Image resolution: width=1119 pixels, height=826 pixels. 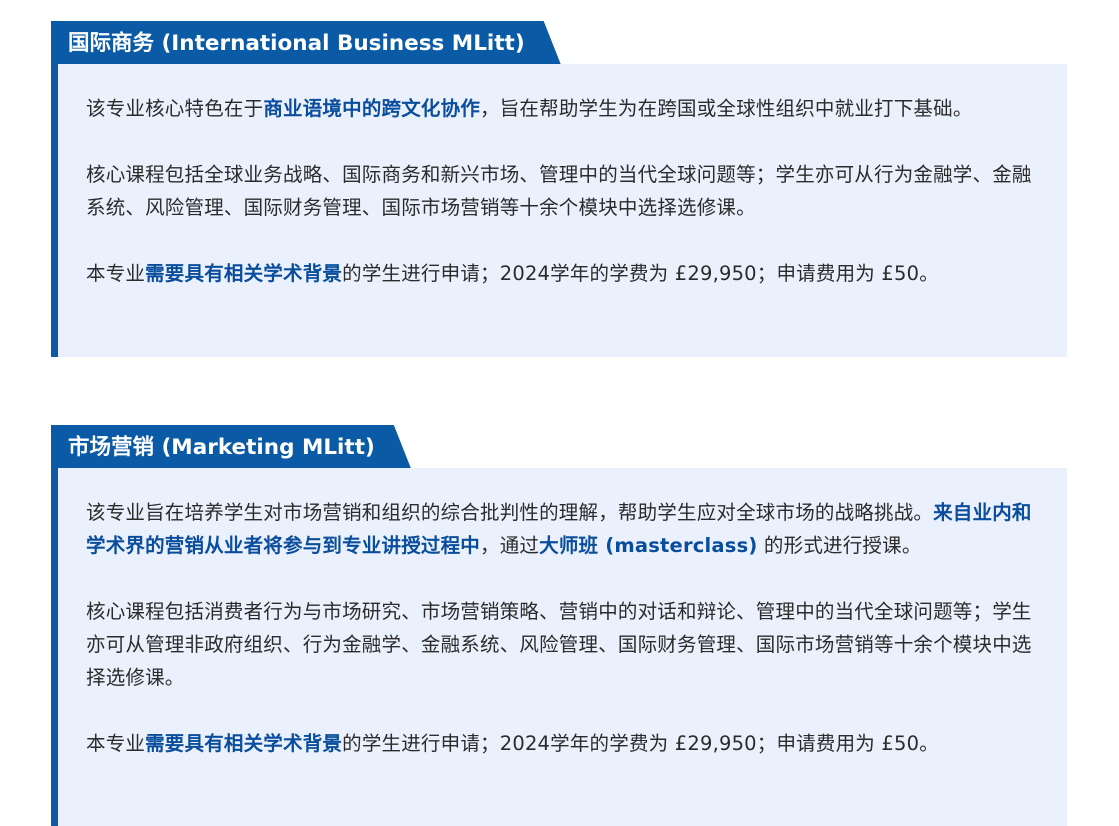 I want to click on highlight-text: 大师班 (masterclass), so click(x=648, y=545).